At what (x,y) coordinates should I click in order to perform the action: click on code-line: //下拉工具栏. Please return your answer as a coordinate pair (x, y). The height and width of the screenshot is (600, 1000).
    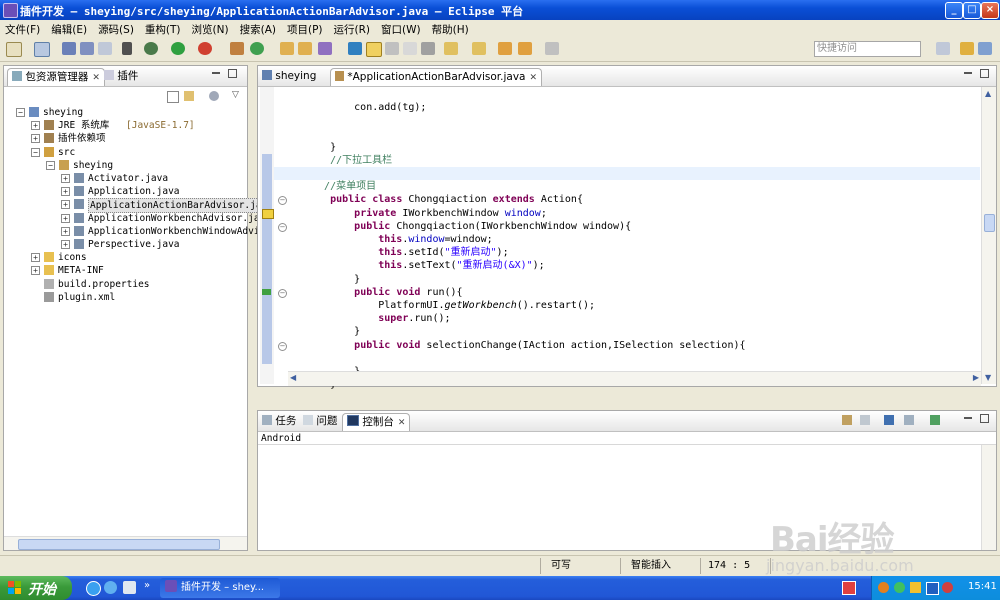
    Looking at the image, I should click on (349, 160).